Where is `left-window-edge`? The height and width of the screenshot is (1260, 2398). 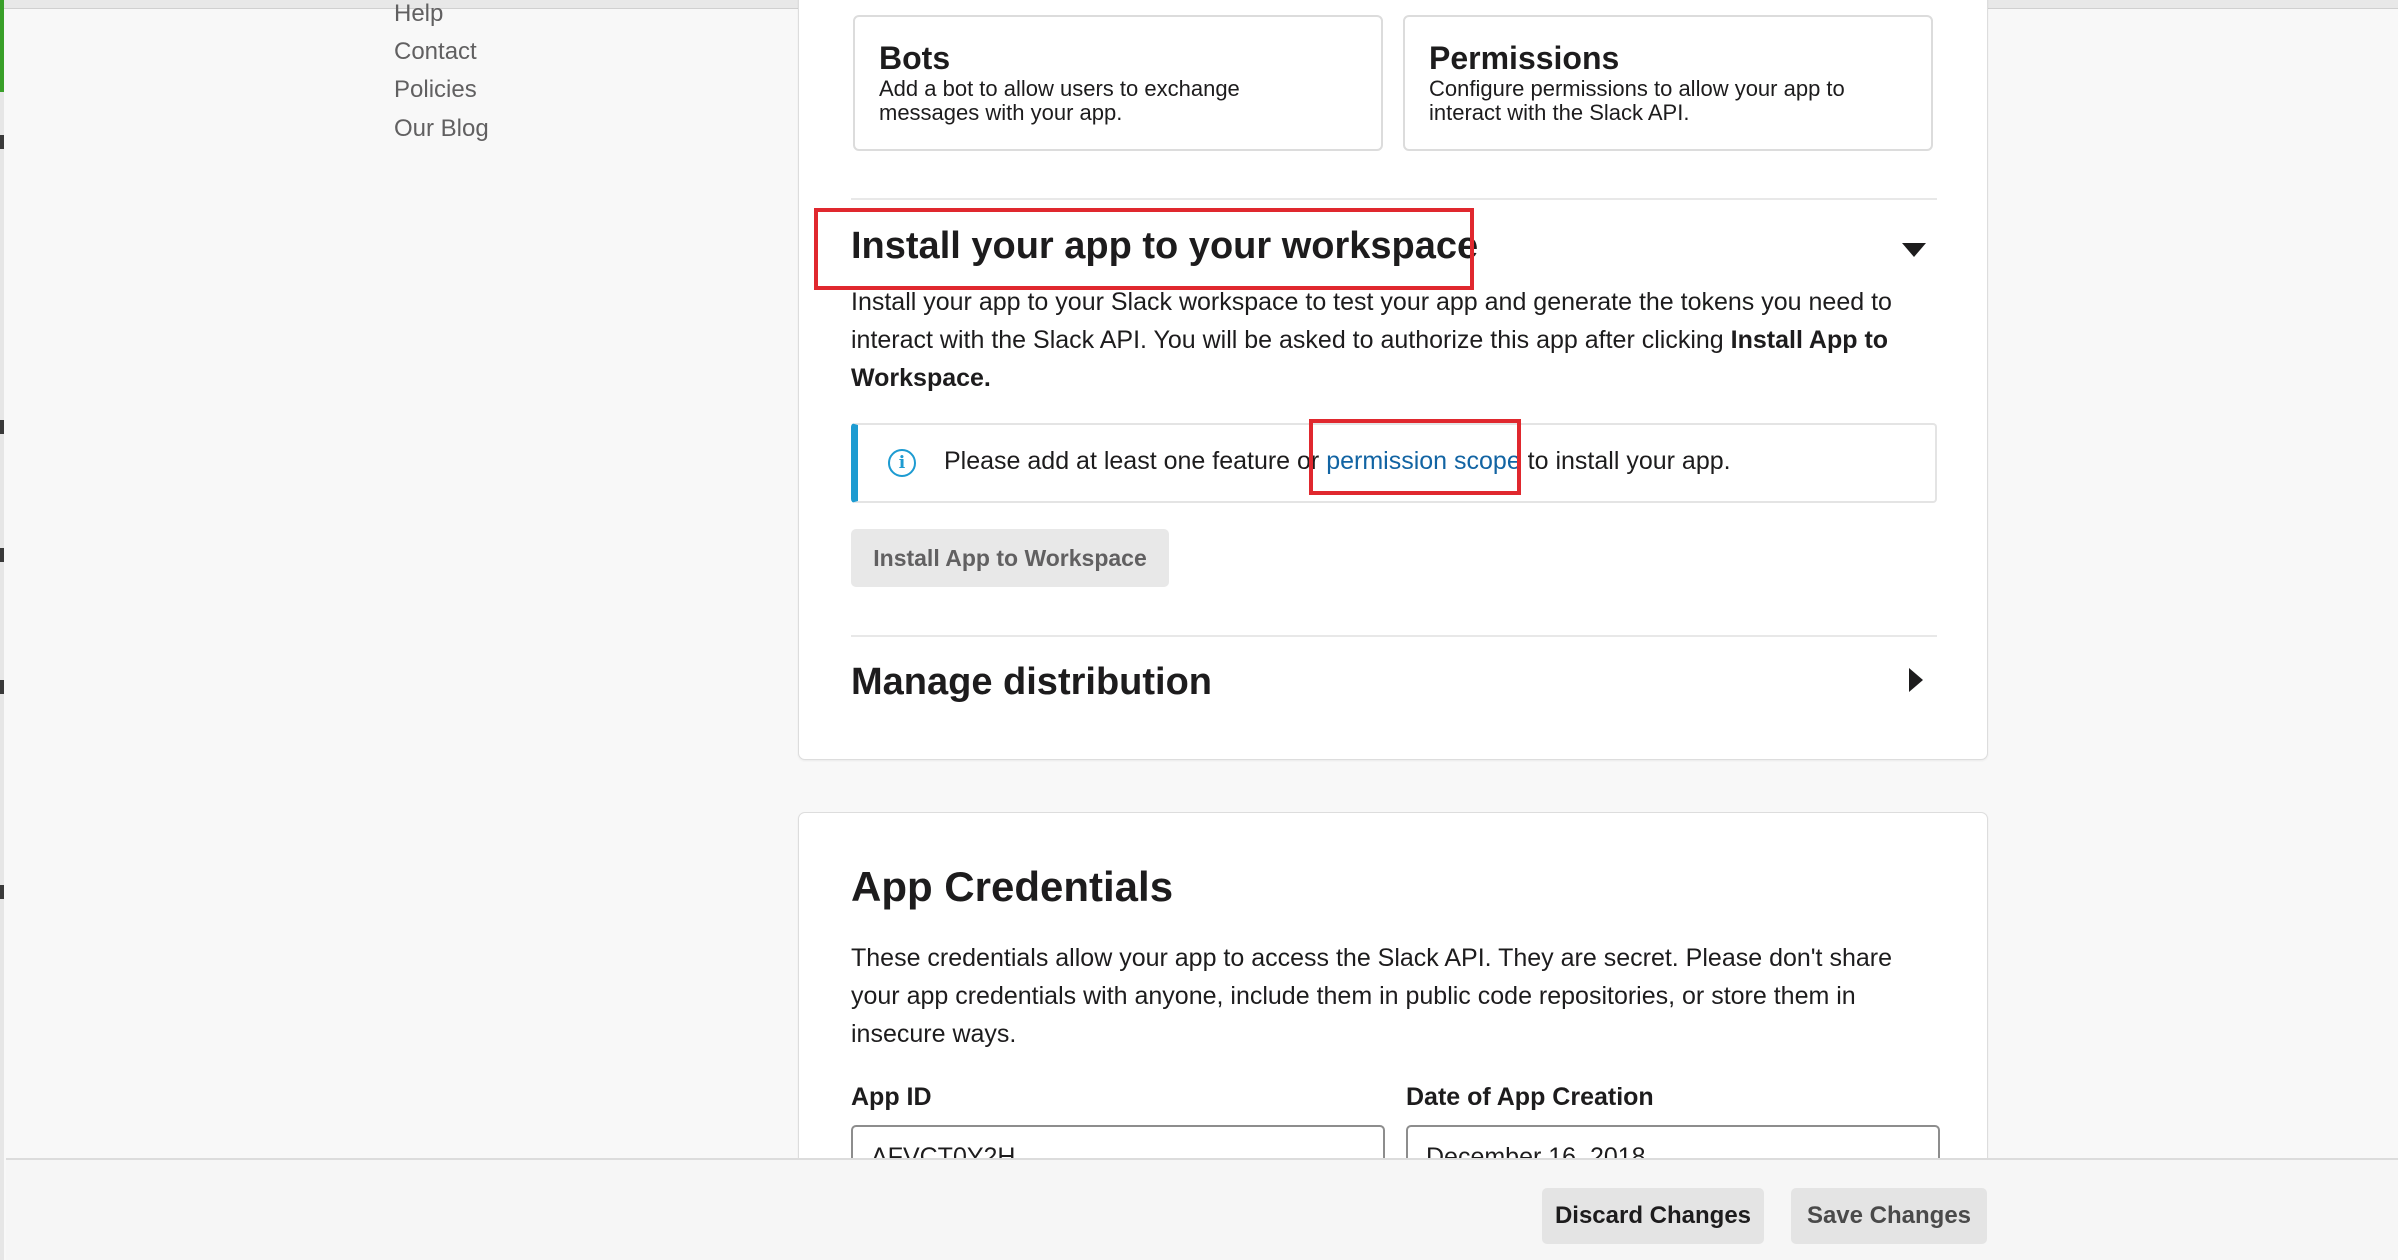 left-window-edge is located at coordinates (2, 630).